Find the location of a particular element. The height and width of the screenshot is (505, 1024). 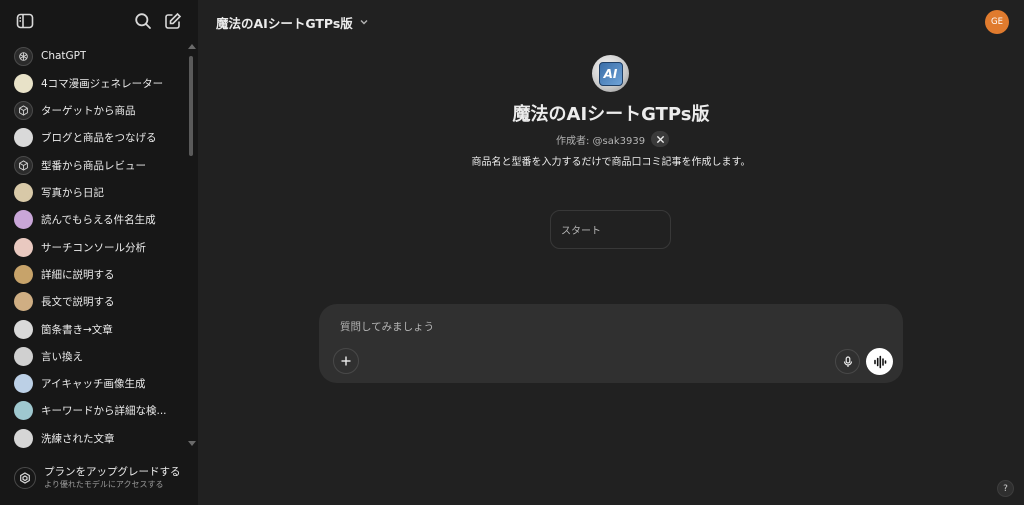

sidebar-item-label: サーチコンソール分析 is located at coordinates (93, 247).